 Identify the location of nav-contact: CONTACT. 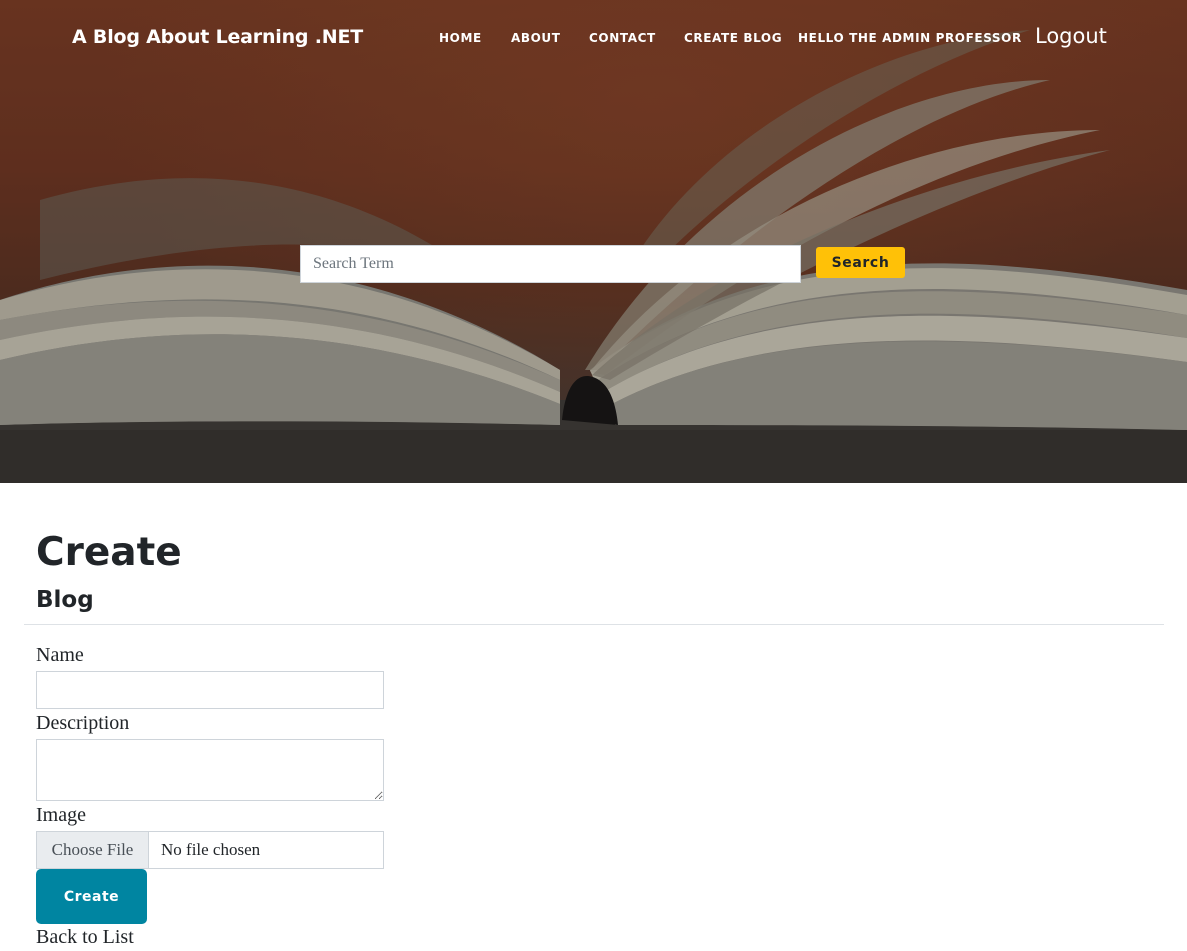
(622, 38).